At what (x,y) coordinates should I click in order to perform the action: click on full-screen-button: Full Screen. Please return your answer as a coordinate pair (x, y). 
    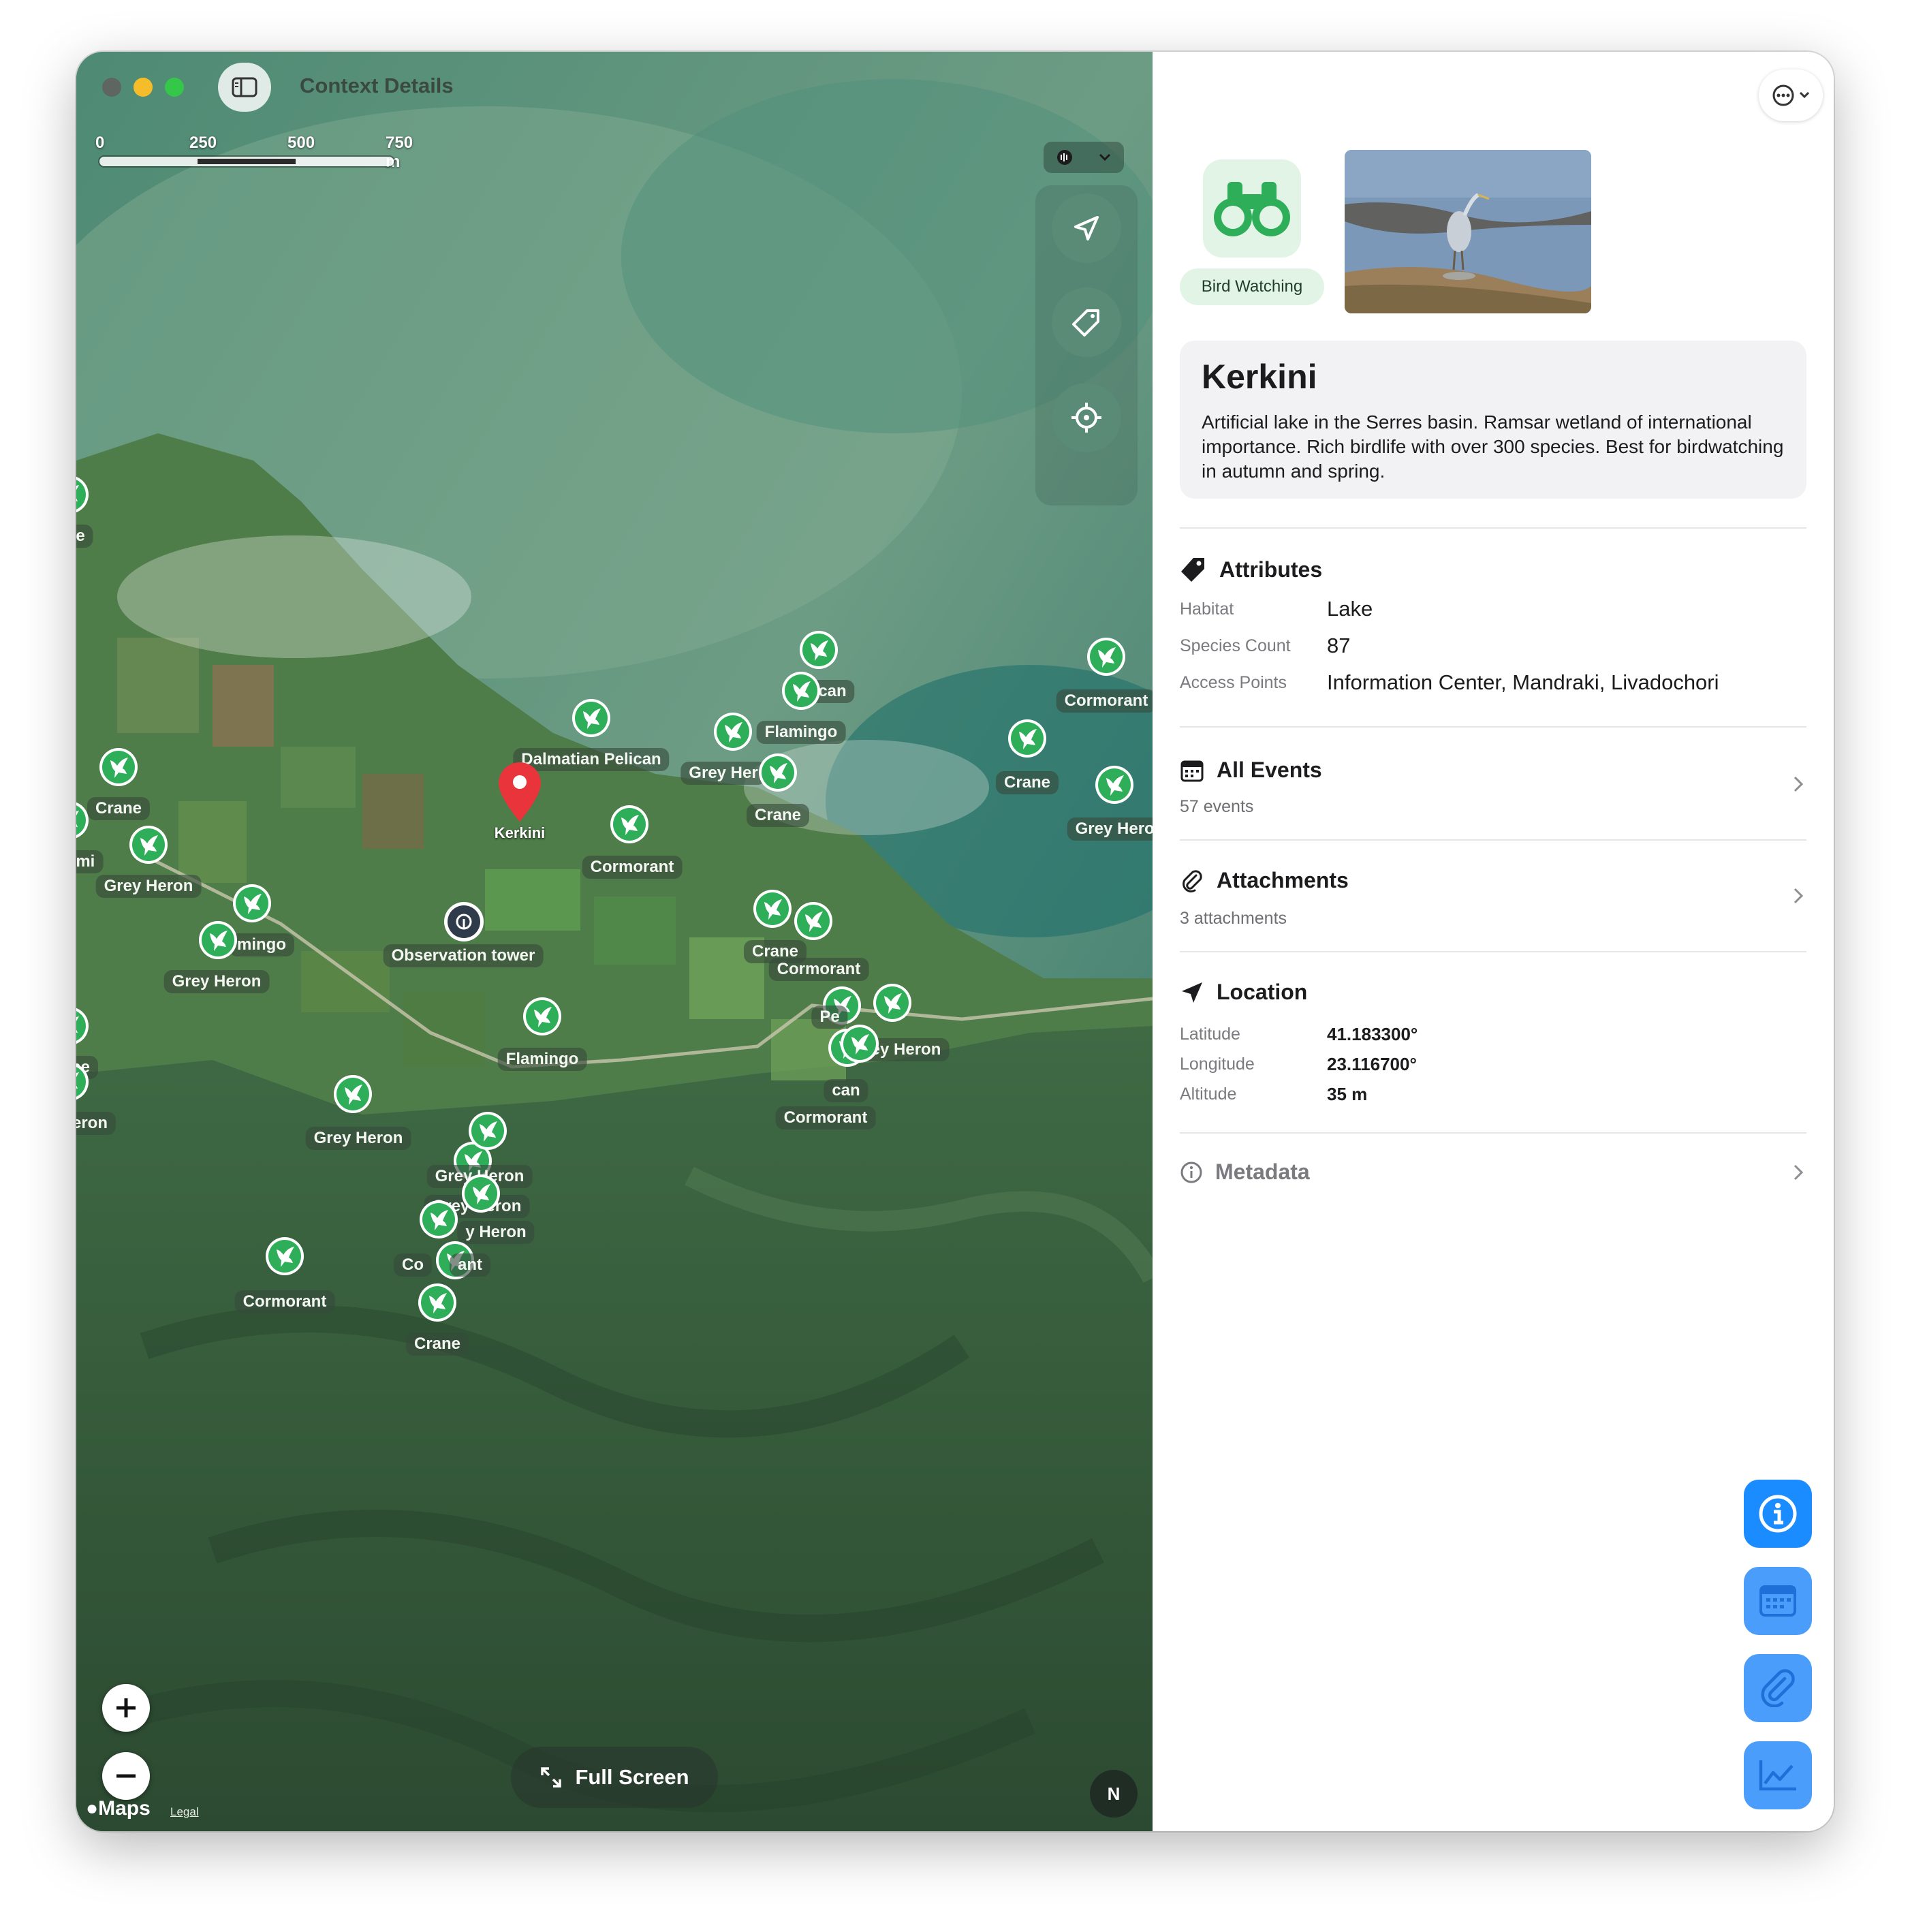
    Looking at the image, I should click on (614, 1777).